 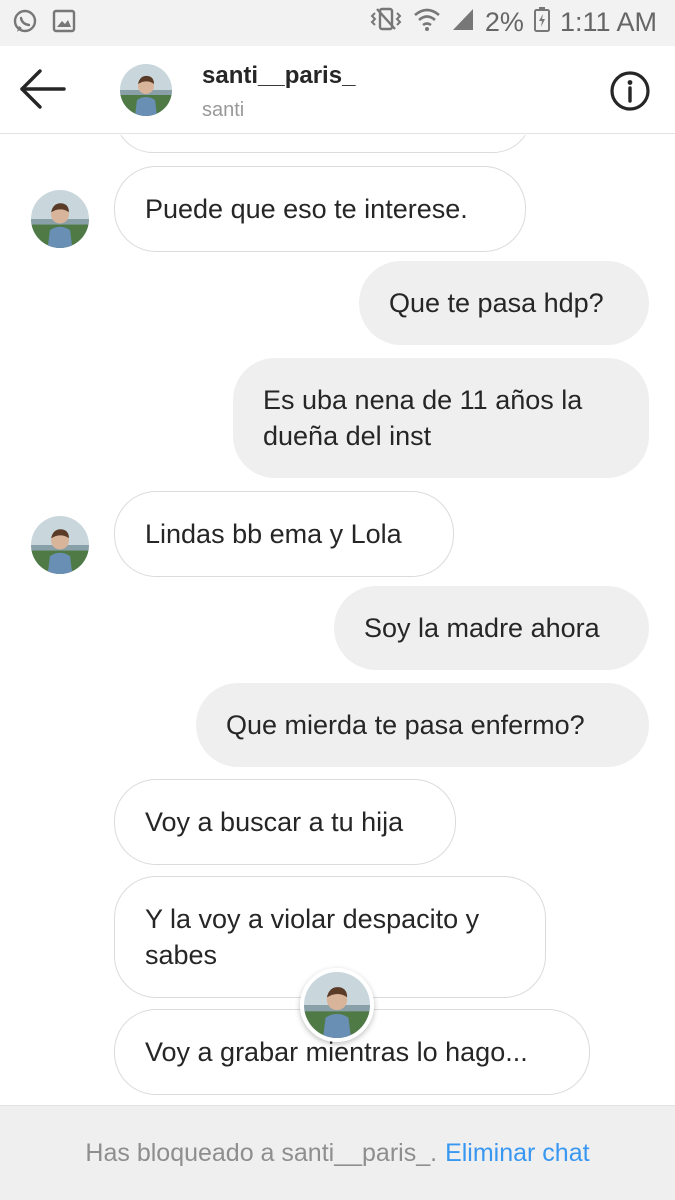 What do you see at coordinates (278, 76) in the screenshot?
I see `contact-username: santi__paris_` at bounding box center [278, 76].